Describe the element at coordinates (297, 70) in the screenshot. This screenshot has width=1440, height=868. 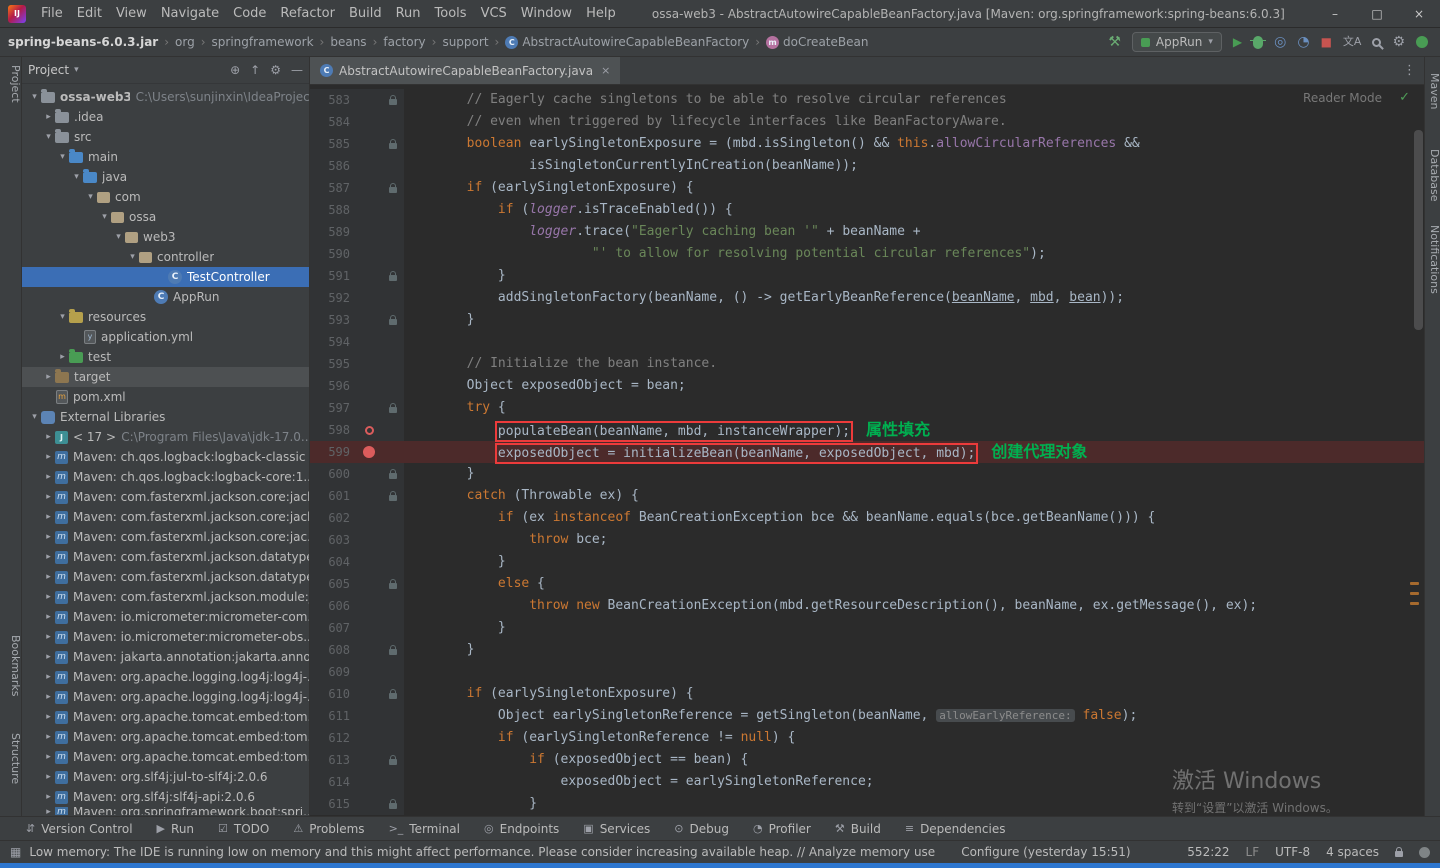
I see `hide-panel-icon: —` at that location.